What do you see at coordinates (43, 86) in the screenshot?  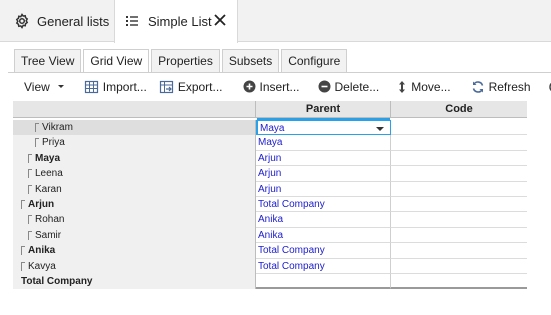 I see `view-menu-button: View` at bounding box center [43, 86].